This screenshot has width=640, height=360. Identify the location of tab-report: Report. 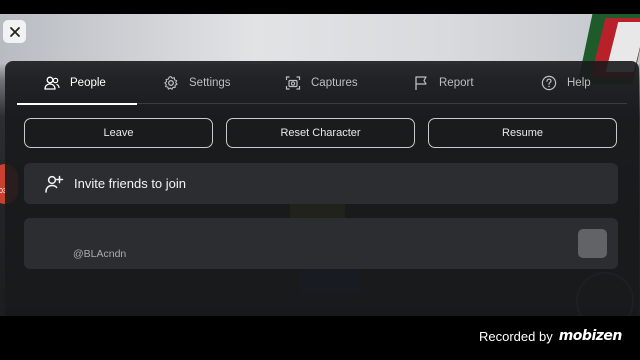
(443, 82).